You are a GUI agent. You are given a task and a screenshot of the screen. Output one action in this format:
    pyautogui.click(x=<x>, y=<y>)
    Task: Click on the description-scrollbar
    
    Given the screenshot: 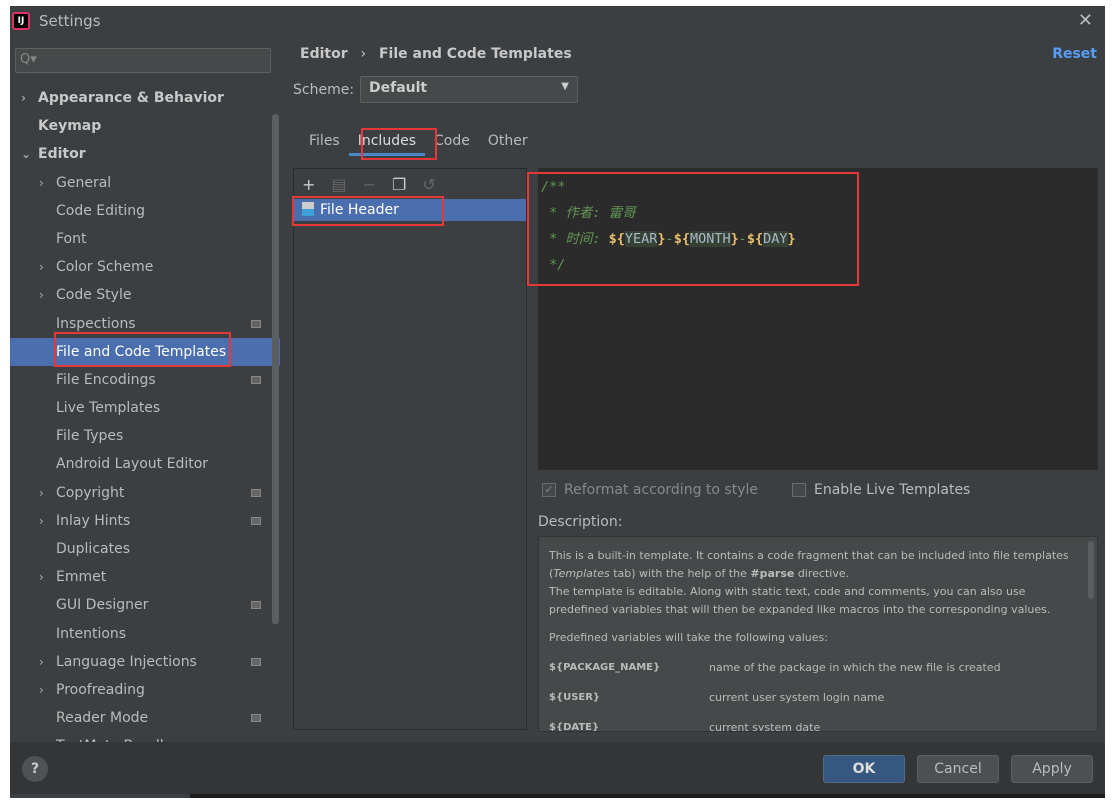 What is the action you would take?
    pyautogui.click(x=1091, y=570)
    